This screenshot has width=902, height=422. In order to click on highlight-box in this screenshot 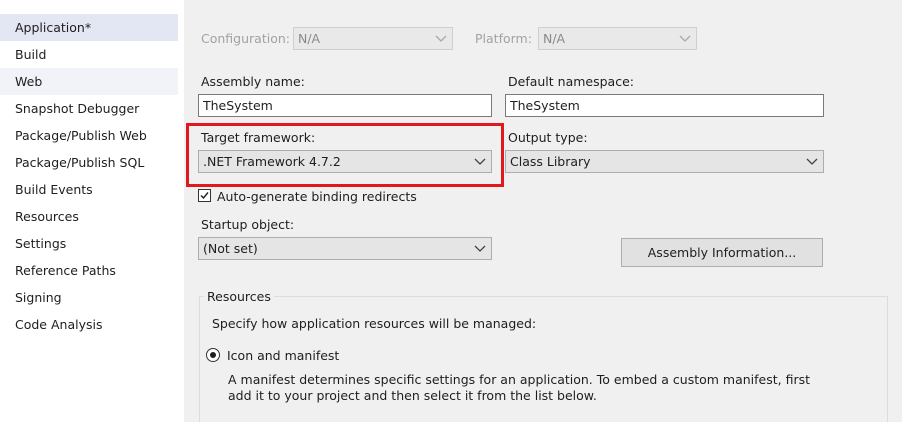, I will do `click(345, 155)`.